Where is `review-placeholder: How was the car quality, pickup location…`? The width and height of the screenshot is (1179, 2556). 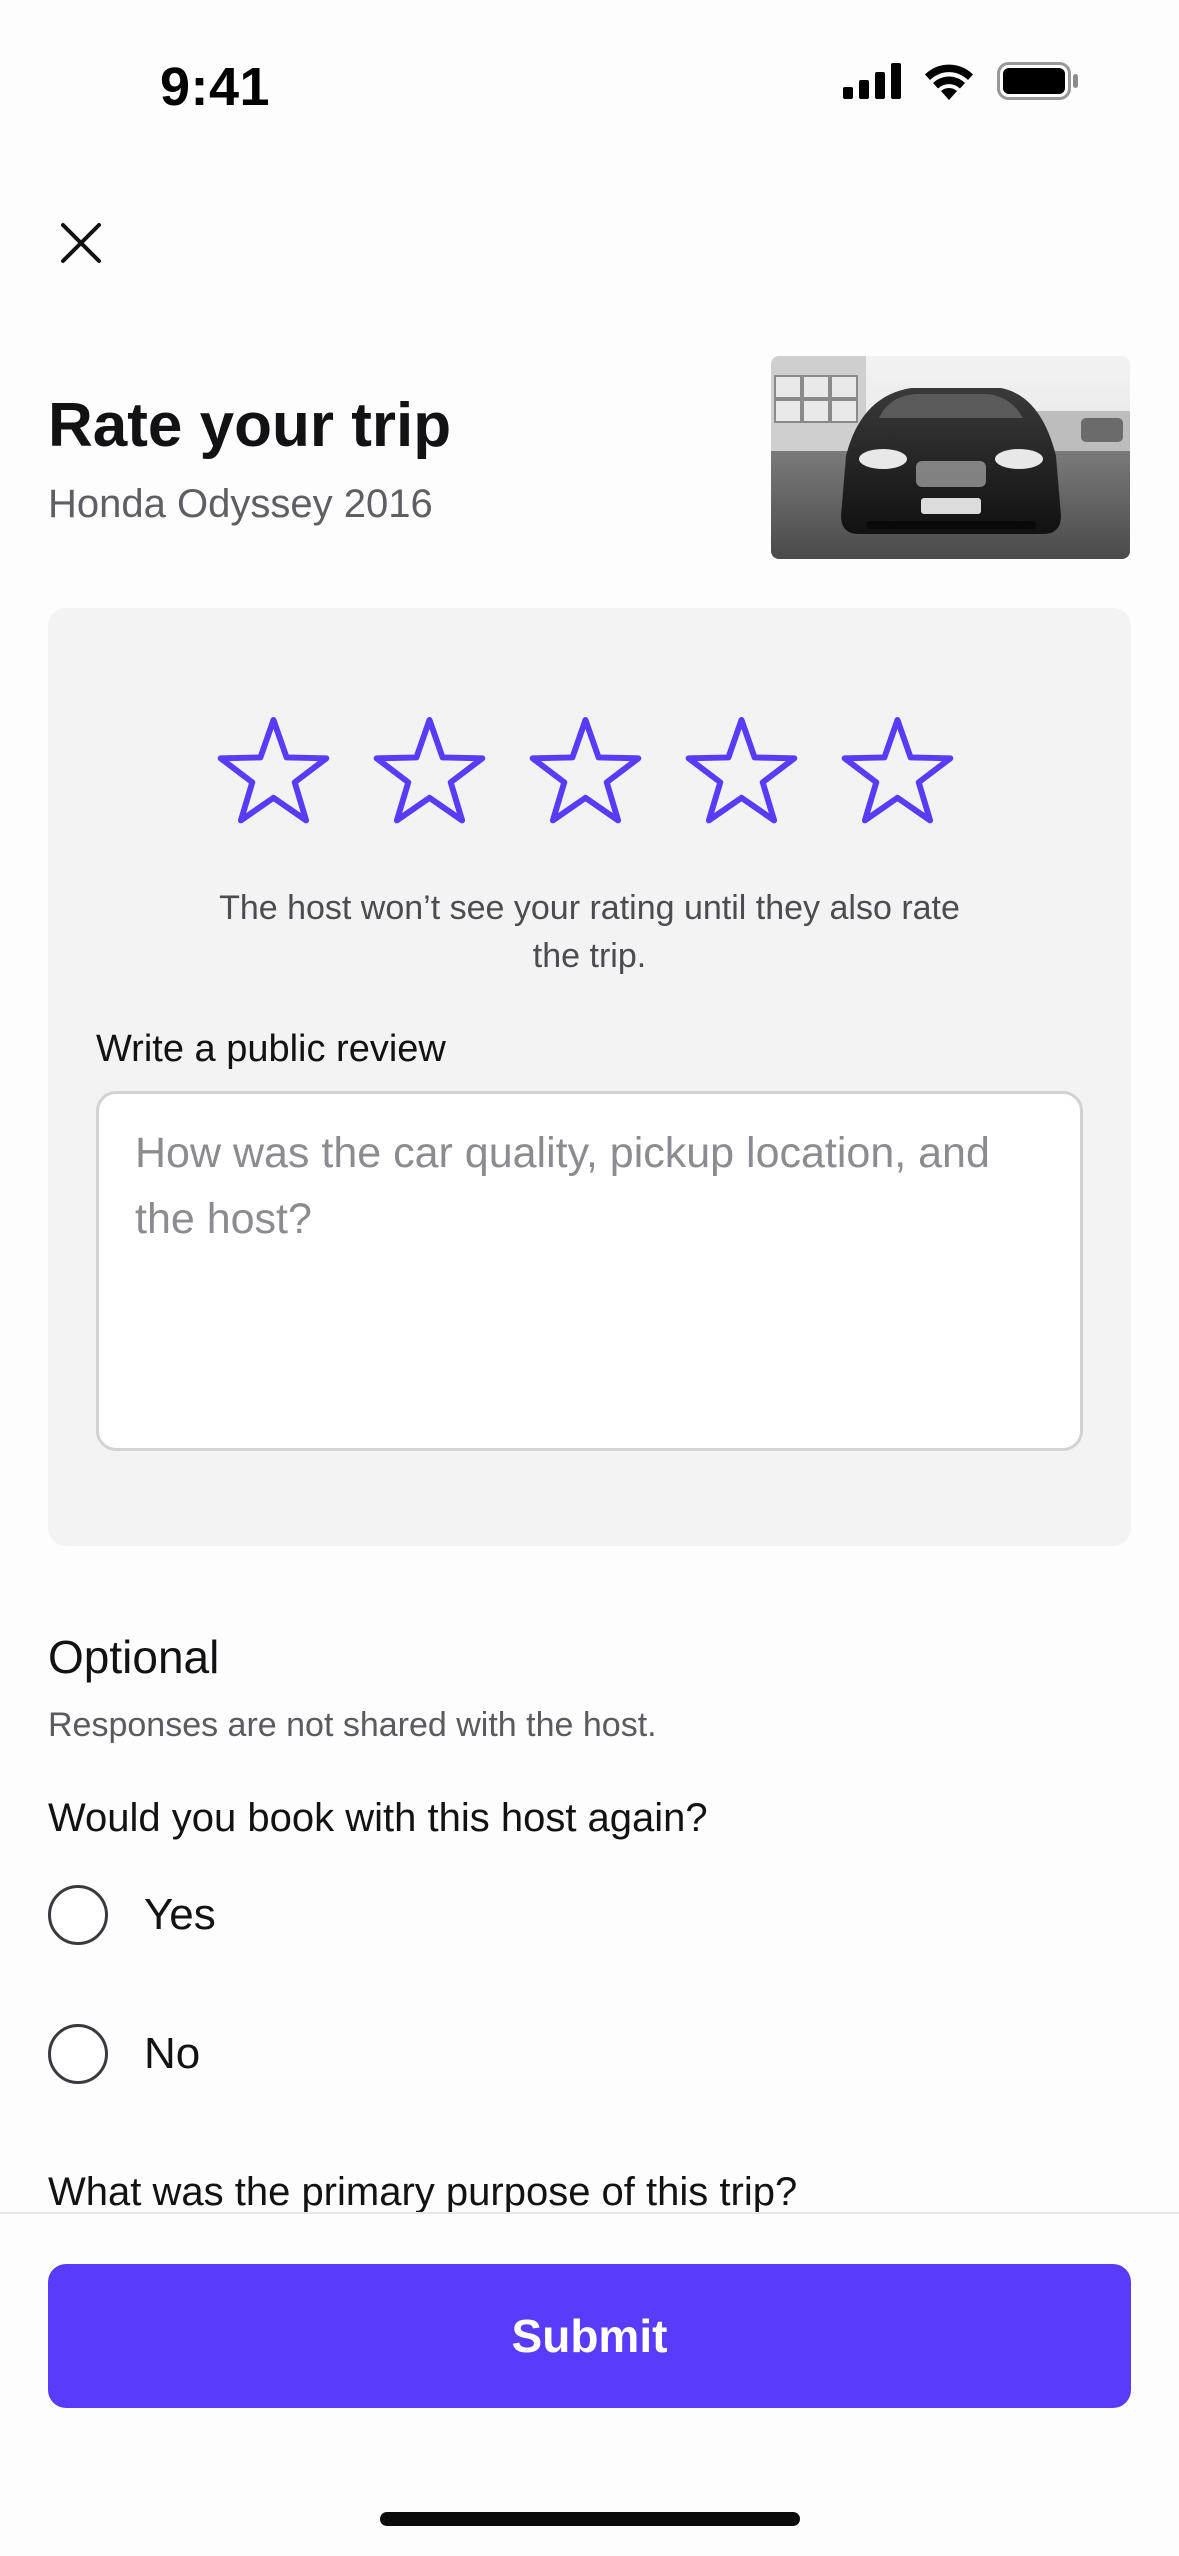
review-placeholder: How was the car quality, pickup location… is located at coordinates (562, 1186).